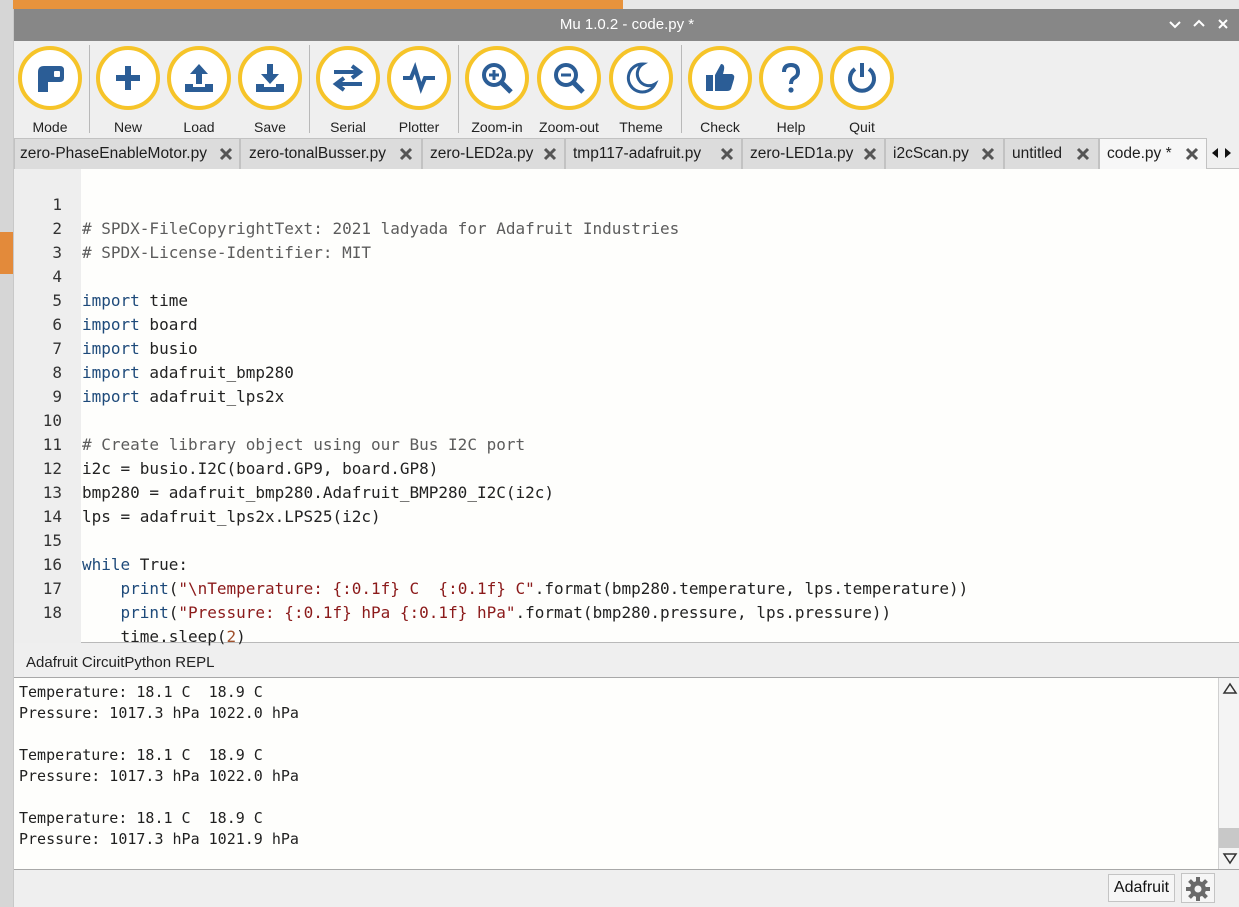 Image resolution: width=1239 pixels, height=907 pixels. I want to click on code-line: 18 time.sleep(2), so click(626, 611).